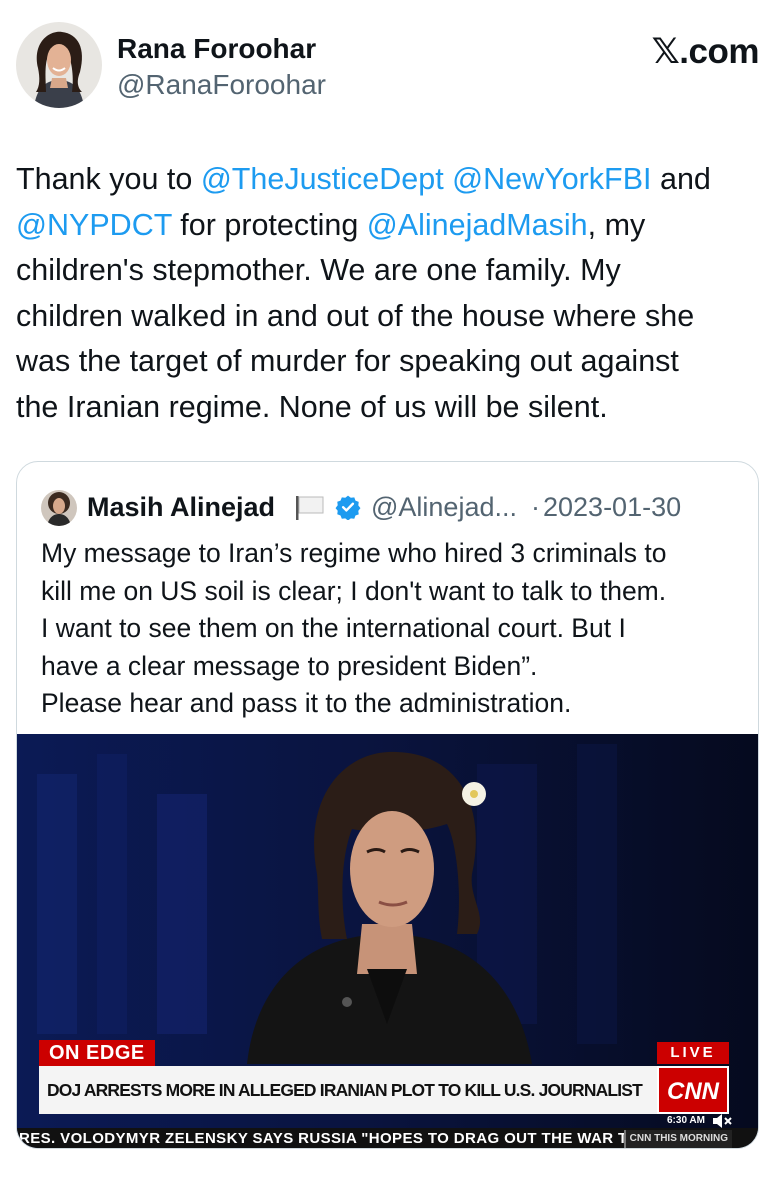 This screenshot has height=1200, width=775. I want to click on mention-link: @NewYorkFBI, so click(551, 179).